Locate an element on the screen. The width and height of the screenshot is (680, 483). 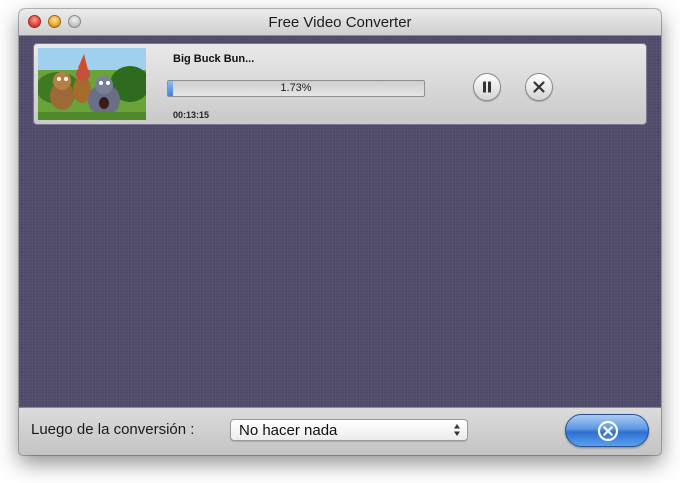
window-title: Free Video Converter is located at coordinates (340, 22).